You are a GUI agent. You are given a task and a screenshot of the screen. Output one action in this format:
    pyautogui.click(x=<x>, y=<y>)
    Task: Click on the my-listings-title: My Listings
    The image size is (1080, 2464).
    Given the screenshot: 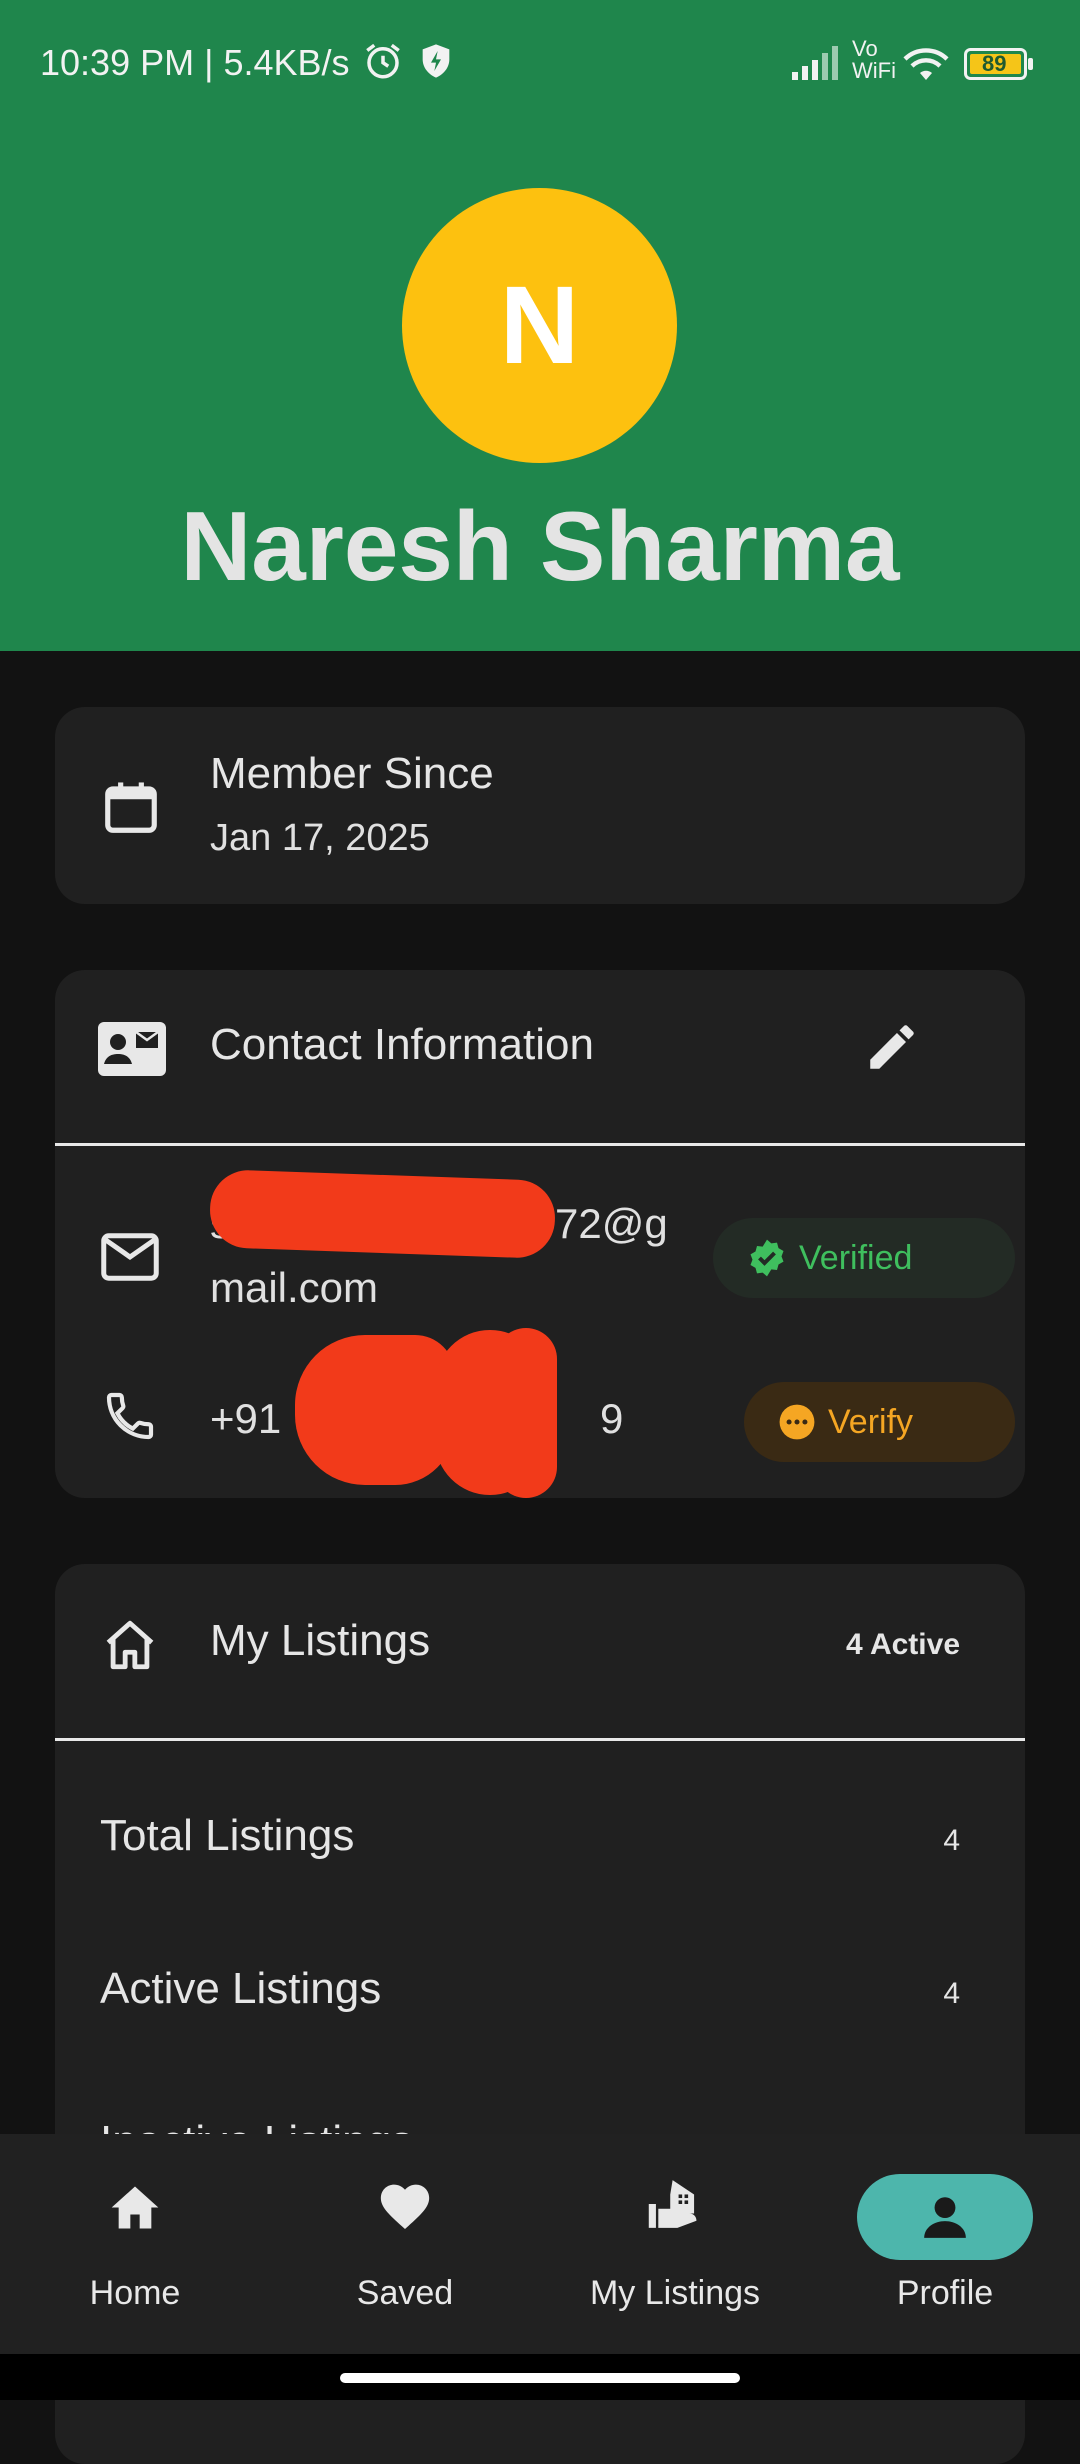 What is the action you would take?
    pyautogui.click(x=320, y=1640)
    